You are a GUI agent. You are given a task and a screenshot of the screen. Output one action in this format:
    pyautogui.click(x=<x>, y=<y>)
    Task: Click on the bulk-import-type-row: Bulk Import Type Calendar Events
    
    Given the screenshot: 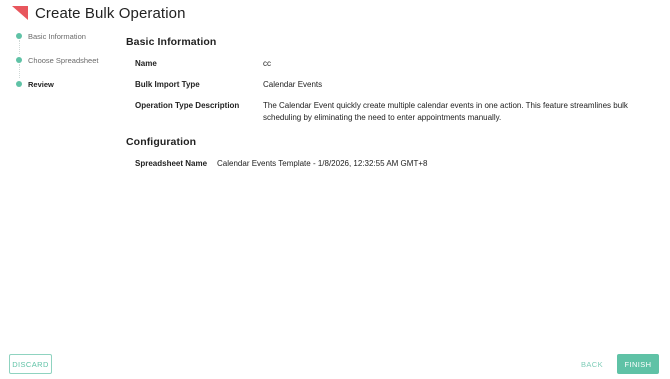 What is the action you would take?
    pyautogui.click(x=390, y=85)
    